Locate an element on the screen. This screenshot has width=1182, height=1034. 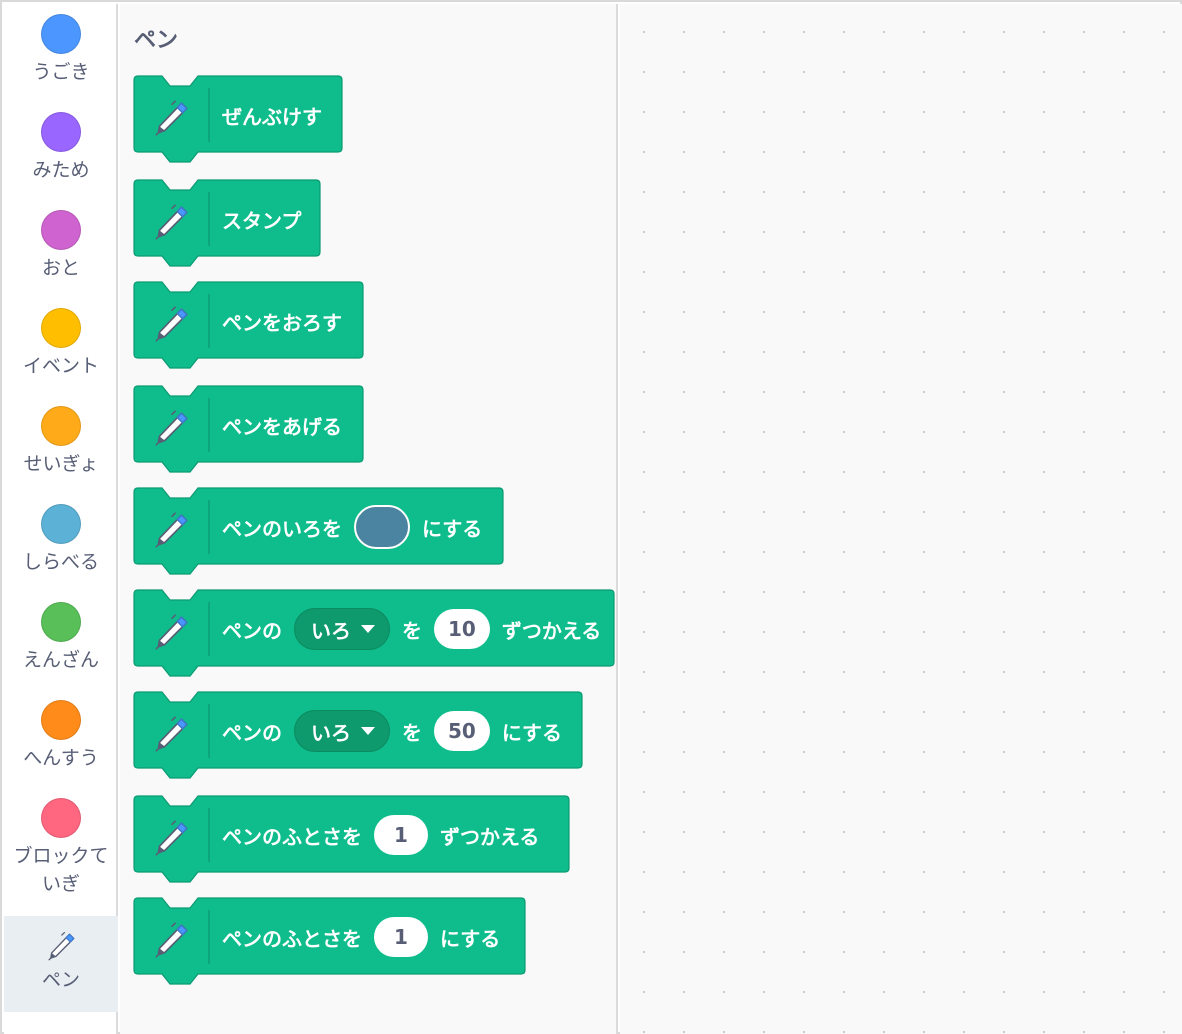
number-input: 50 is located at coordinates (462, 731).